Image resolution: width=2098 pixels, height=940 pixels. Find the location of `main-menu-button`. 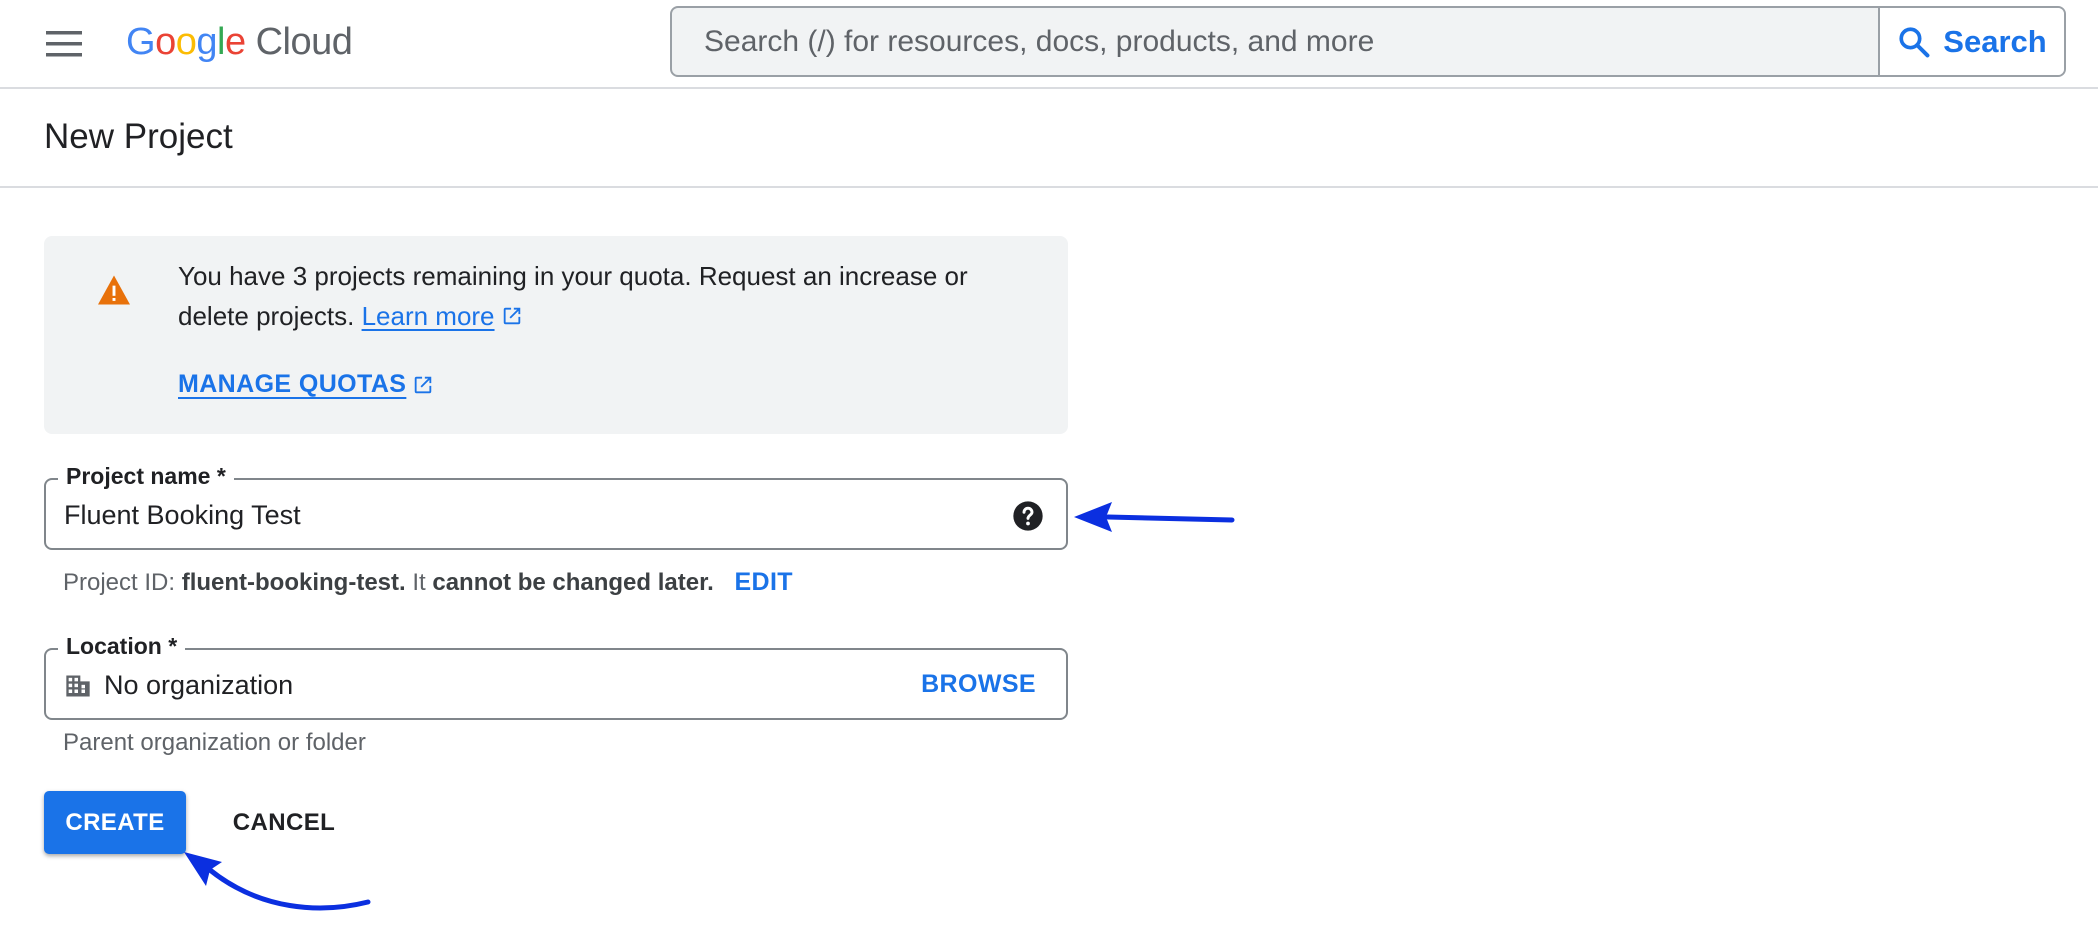

main-menu-button is located at coordinates (64, 44).